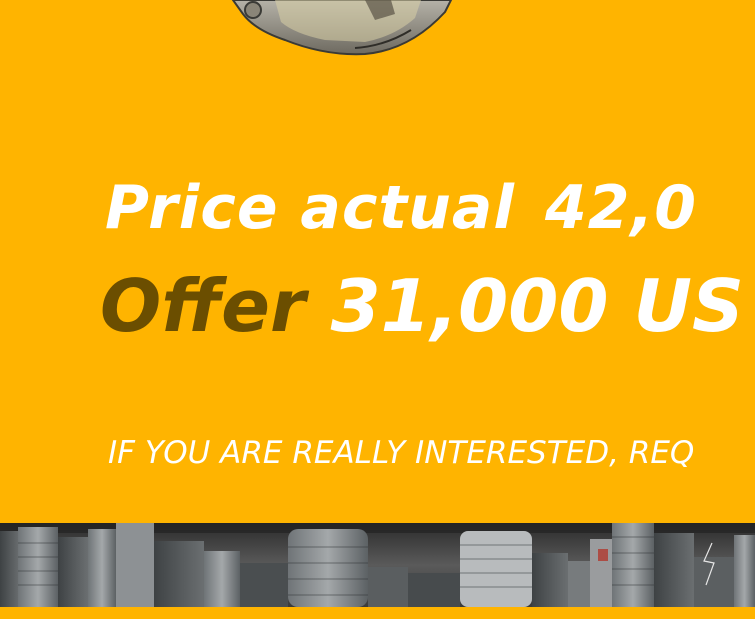 This screenshot has width=755, height=619. Describe the element at coordinates (342, 28) in the screenshot. I see `excavator-bucket-image` at that location.